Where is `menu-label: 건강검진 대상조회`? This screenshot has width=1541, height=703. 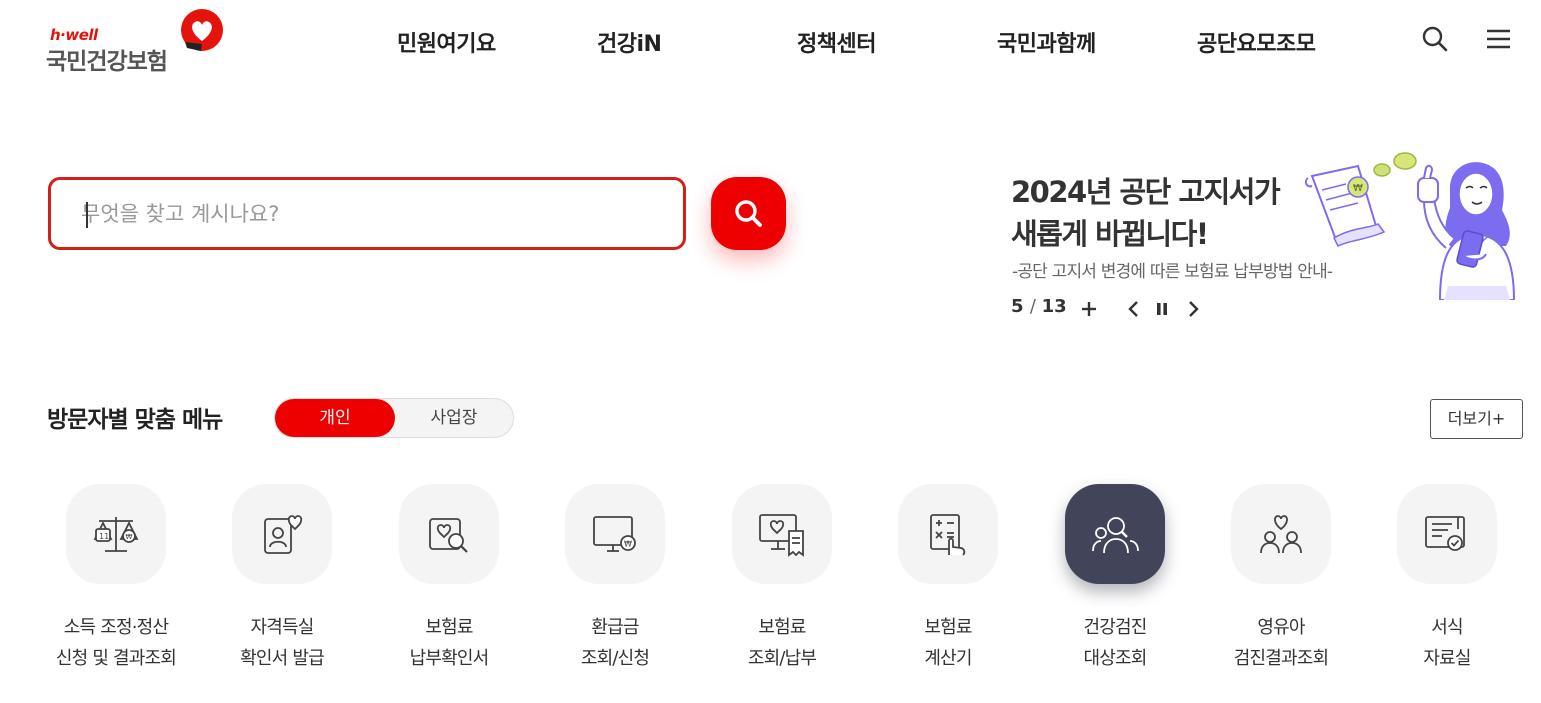
menu-label: 건강검진 대상조회 is located at coordinates (1115, 643).